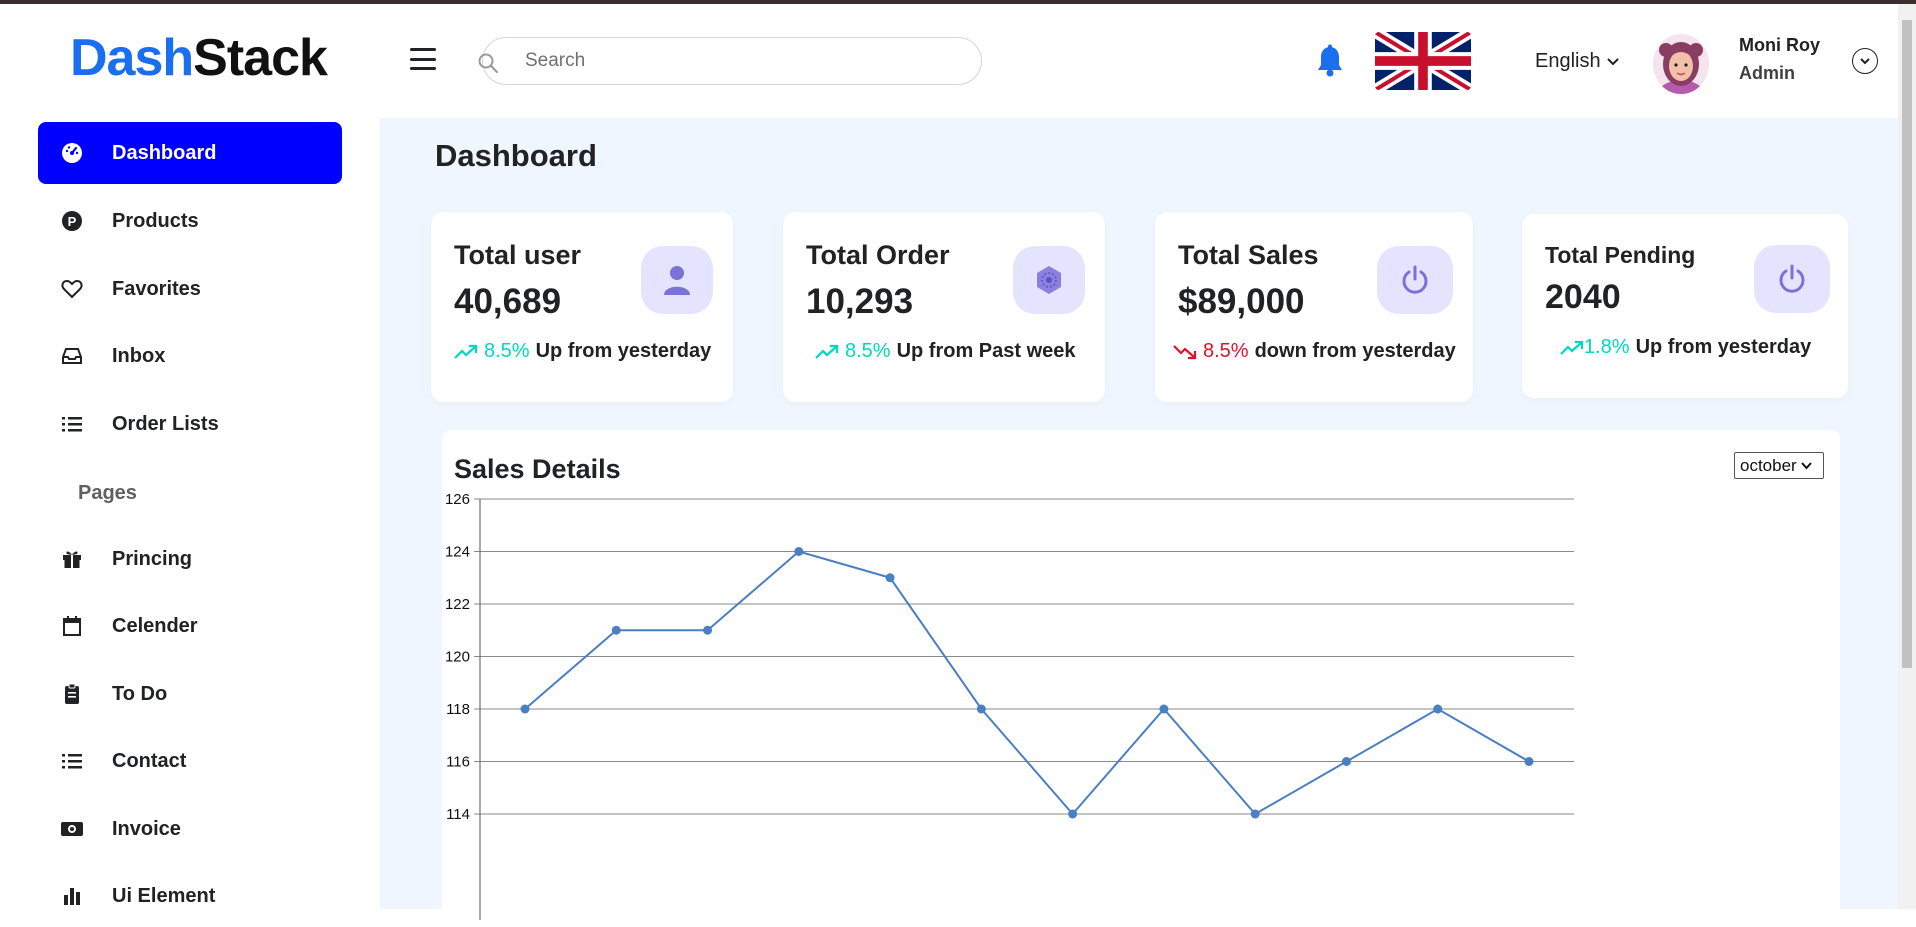 The width and height of the screenshot is (1916, 927). I want to click on sidebar-item-pricing: Princing, so click(190, 559).